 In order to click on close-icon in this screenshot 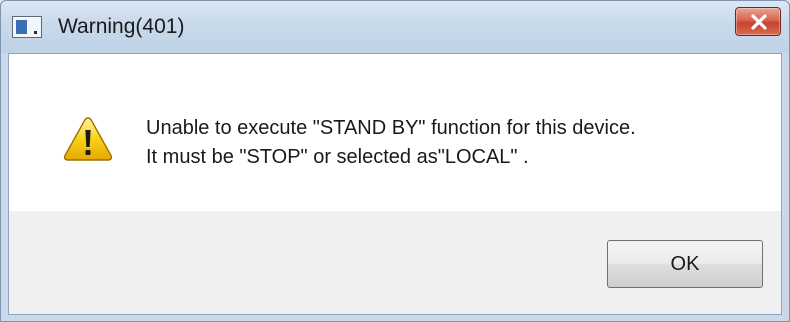, I will do `click(759, 22)`.